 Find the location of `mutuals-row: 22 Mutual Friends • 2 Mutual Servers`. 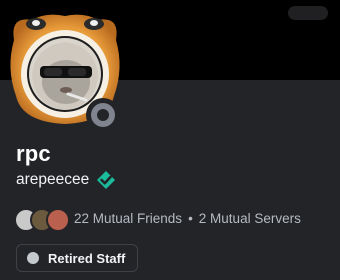

mutuals-row: 22 Mutual Friends • 2 Mutual Servers is located at coordinates (157, 219).